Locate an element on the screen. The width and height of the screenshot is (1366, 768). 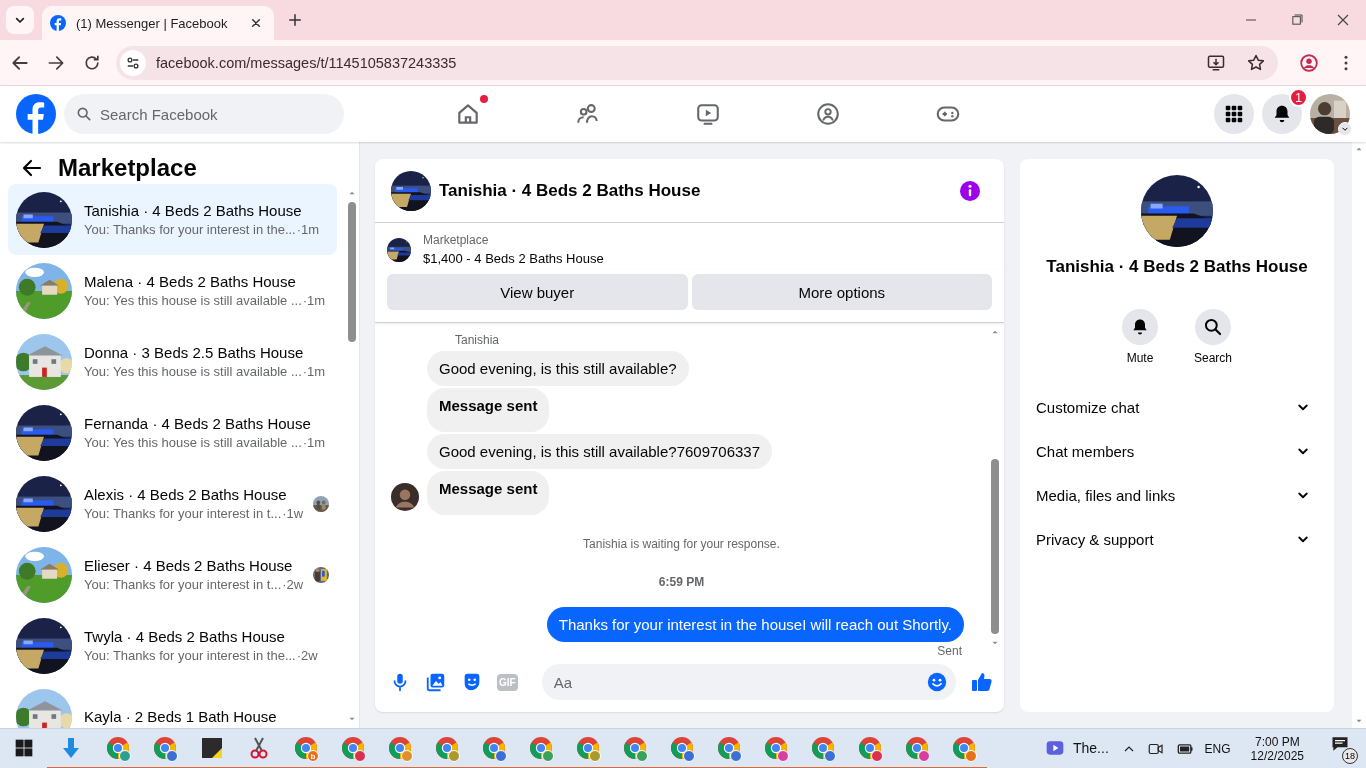
language-indicator: ENG is located at coordinates (1217, 748).